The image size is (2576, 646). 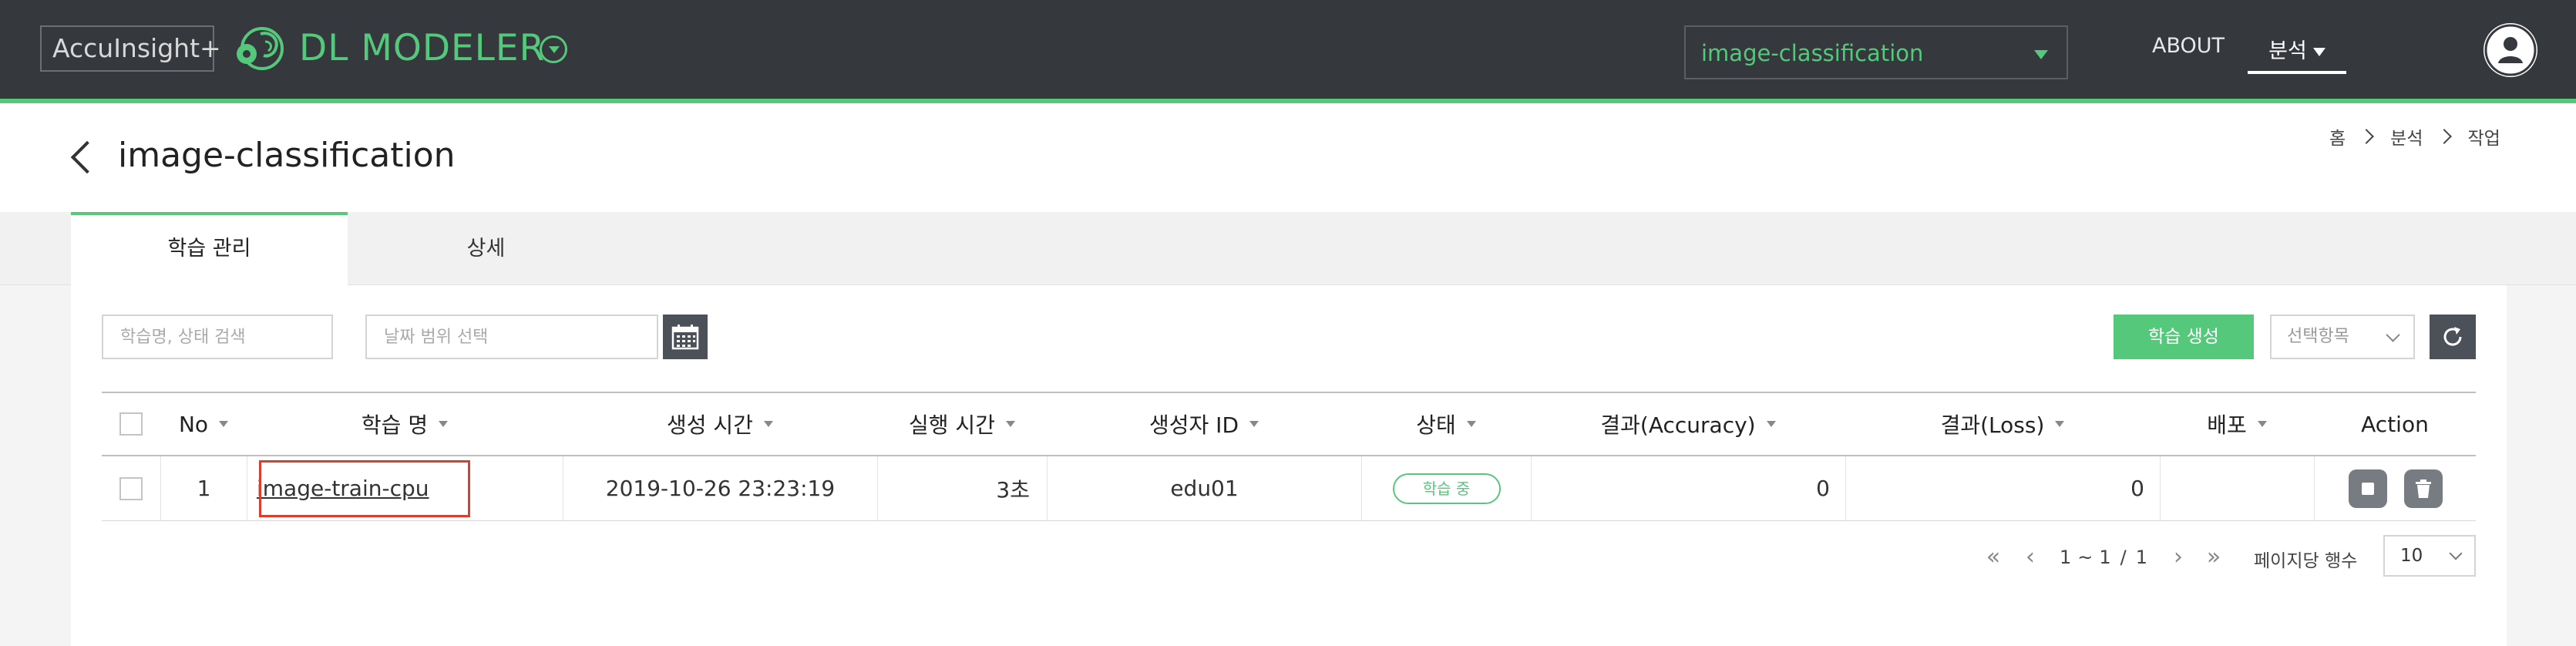 What do you see at coordinates (1204, 488) in the screenshot?
I see `row-creator: edu01` at bounding box center [1204, 488].